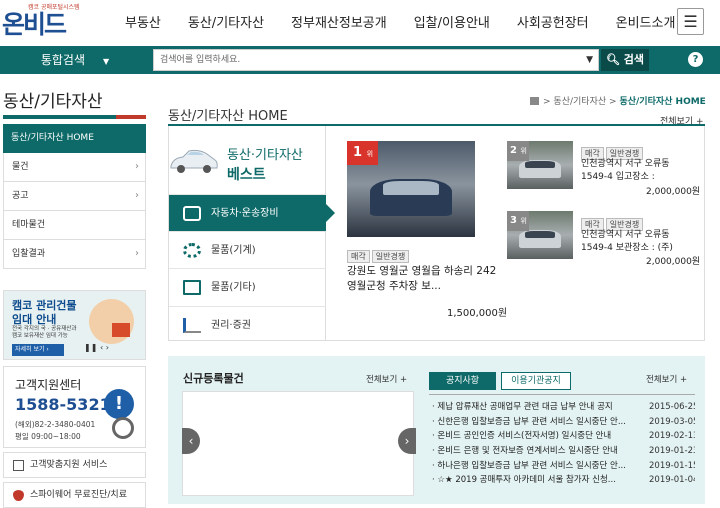  Describe the element at coordinates (339, 22) in the screenshot. I see `nav-item-gov-property: 정부재산정보공개` at that location.